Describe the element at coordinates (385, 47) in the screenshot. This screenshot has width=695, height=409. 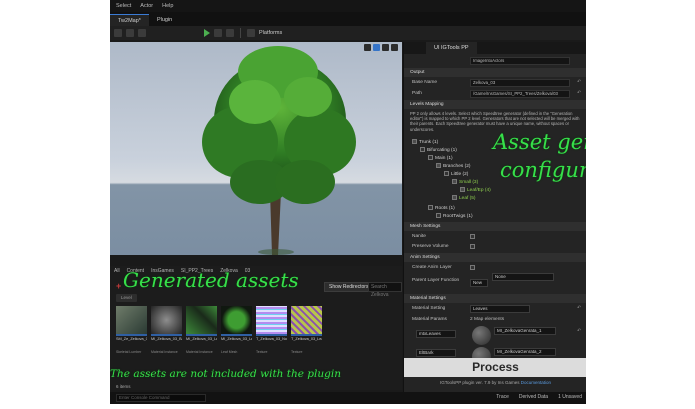
I see `rotate-icon` at that location.